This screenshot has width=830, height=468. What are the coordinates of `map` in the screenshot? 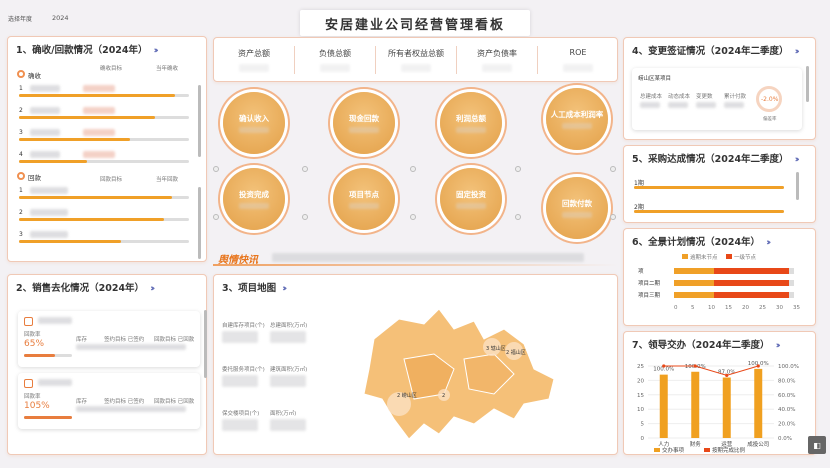 It's located at (459, 374).